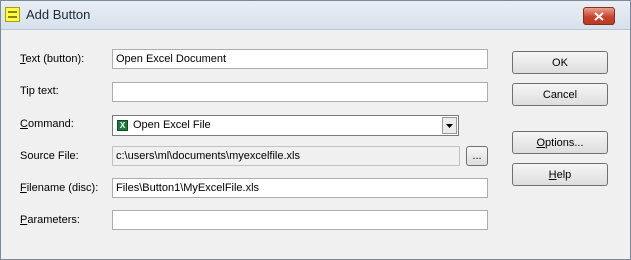 The width and height of the screenshot is (631, 260). What do you see at coordinates (560, 94) in the screenshot?
I see `cancel-button: Cancel` at bounding box center [560, 94].